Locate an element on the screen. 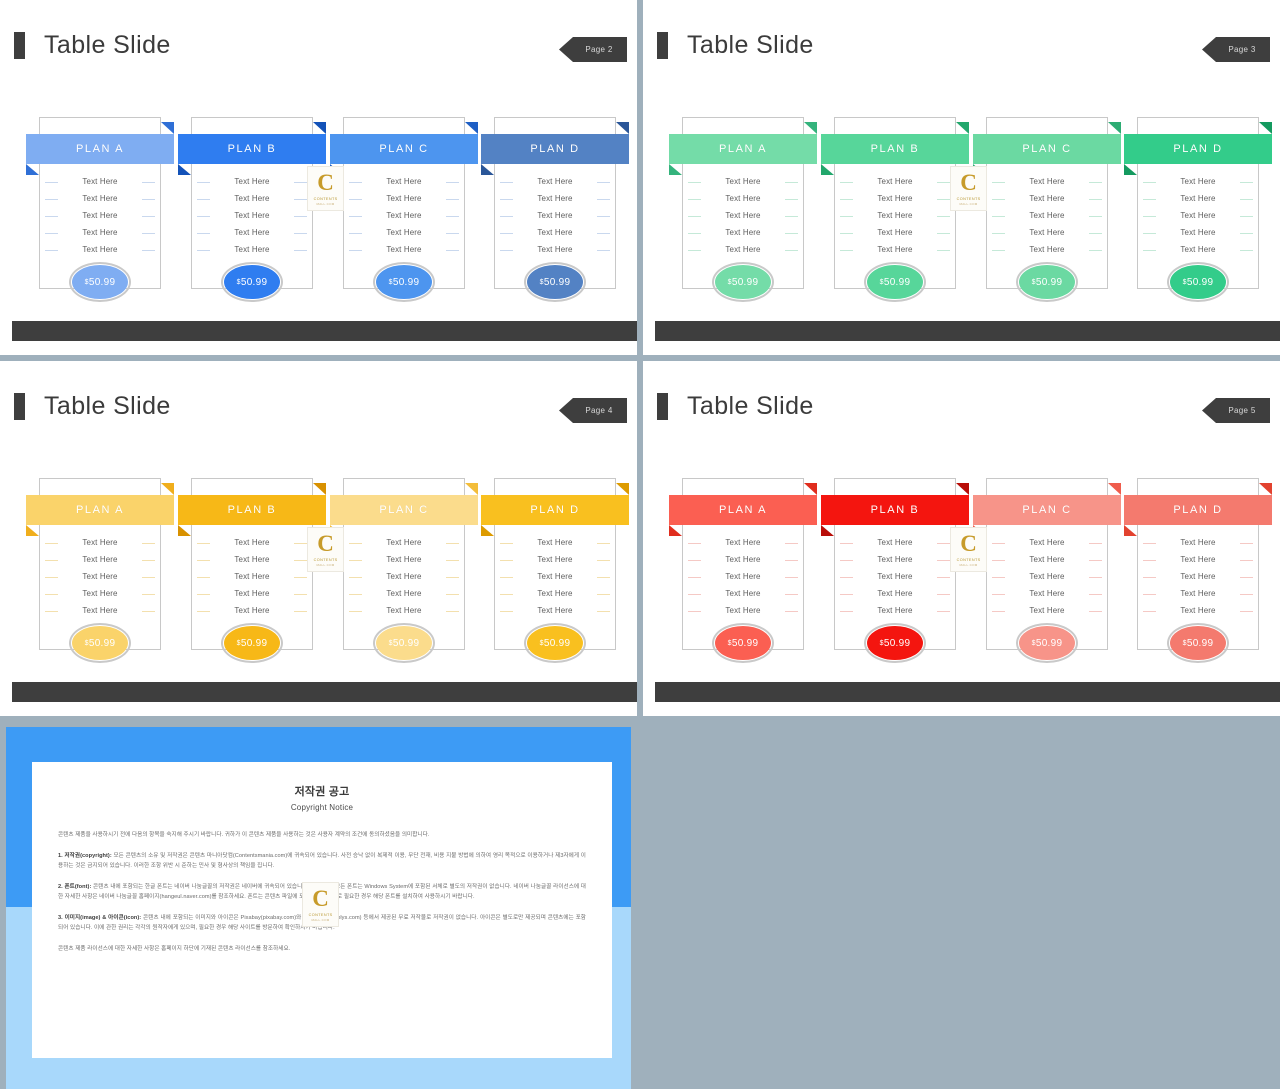 The width and height of the screenshot is (1280, 1089). plan-ribbon-banner: PLAN B is located at coordinates (252, 148).